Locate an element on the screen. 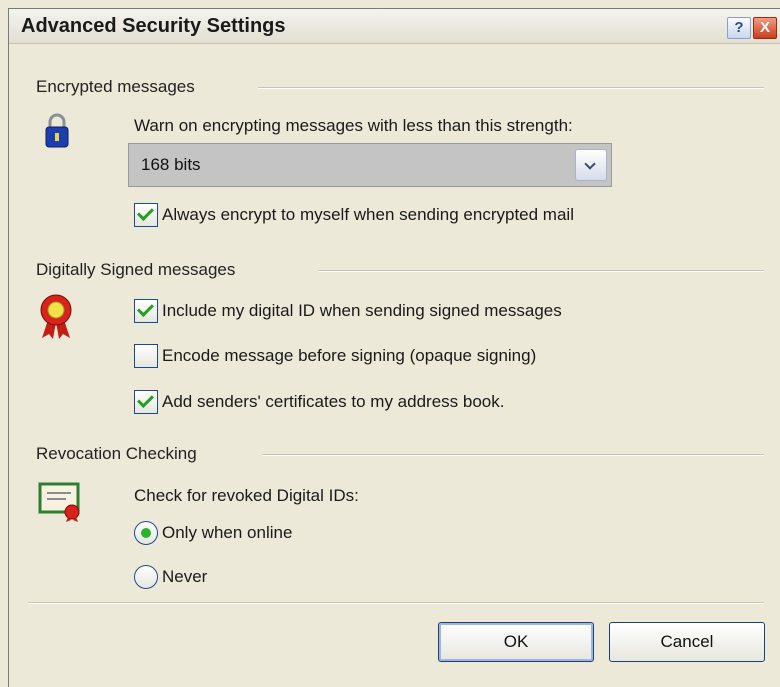  encode-before-signing-checkbox is located at coordinates (146, 356).